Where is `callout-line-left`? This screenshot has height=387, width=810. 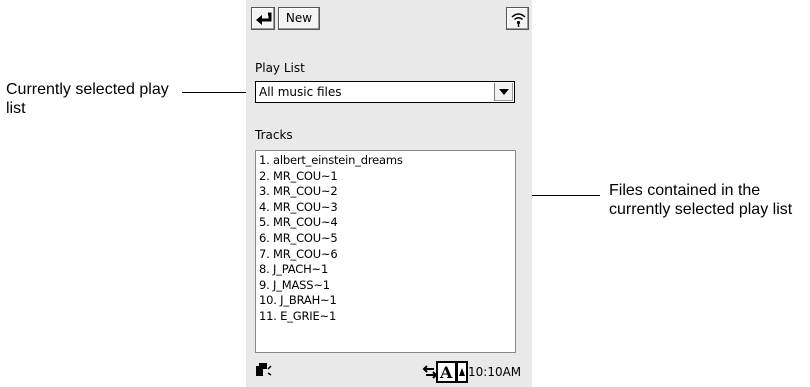
callout-line-left is located at coordinates (218, 92).